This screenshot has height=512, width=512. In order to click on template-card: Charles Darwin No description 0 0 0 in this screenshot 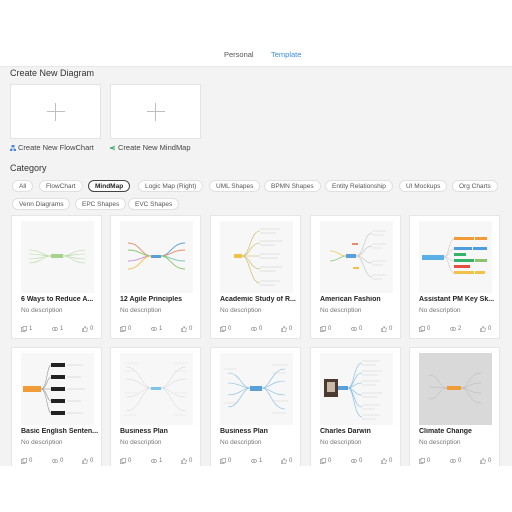, I will do `click(355, 406)`.